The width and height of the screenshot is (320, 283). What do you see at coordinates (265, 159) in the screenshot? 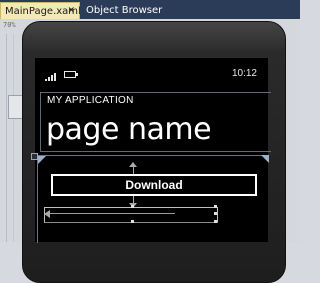
I see `selection-corner-marker` at bounding box center [265, 159].